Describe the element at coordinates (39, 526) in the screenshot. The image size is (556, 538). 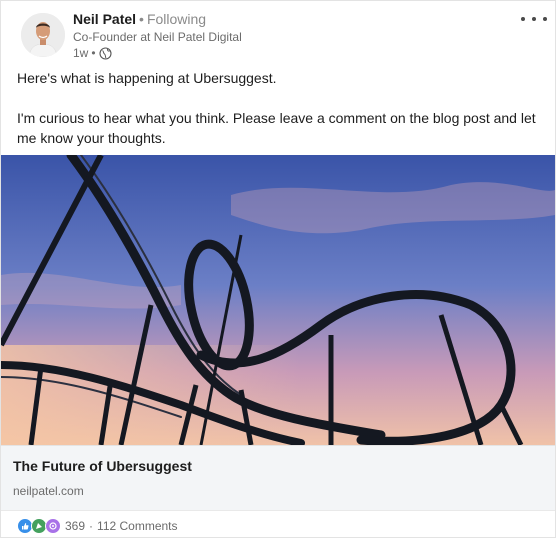
I see `reaction-icons` at that location.